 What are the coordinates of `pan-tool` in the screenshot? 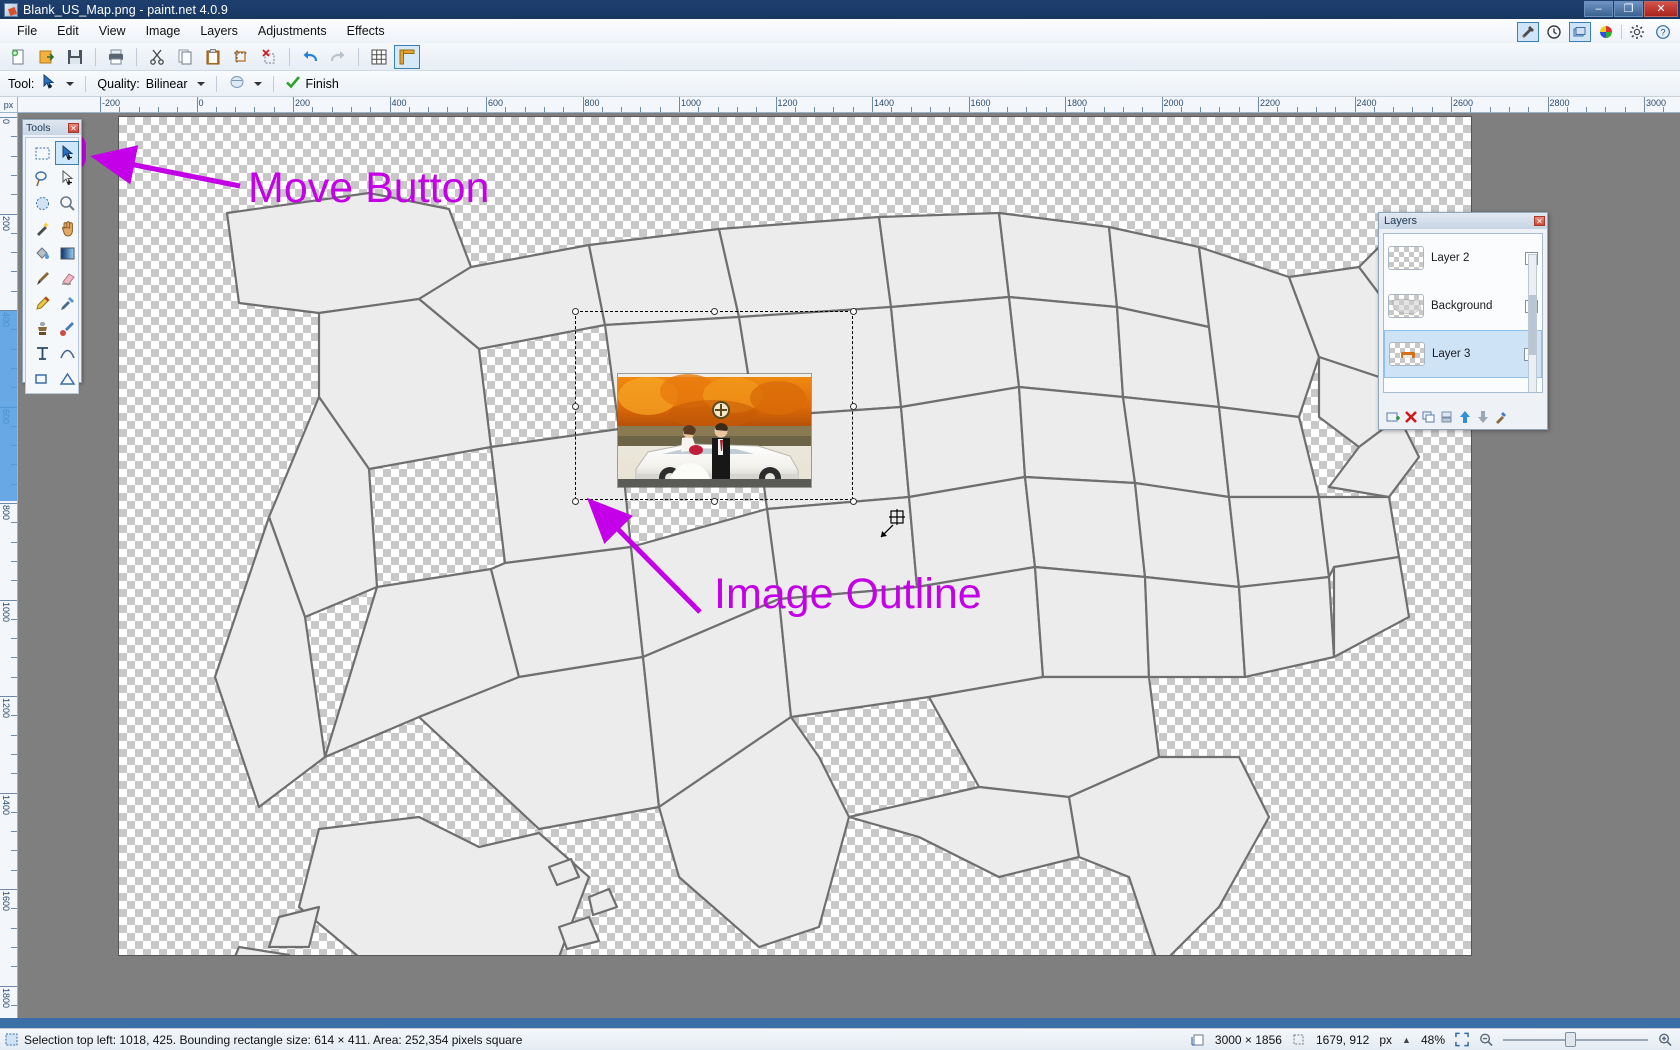 It's located at (67, 228).